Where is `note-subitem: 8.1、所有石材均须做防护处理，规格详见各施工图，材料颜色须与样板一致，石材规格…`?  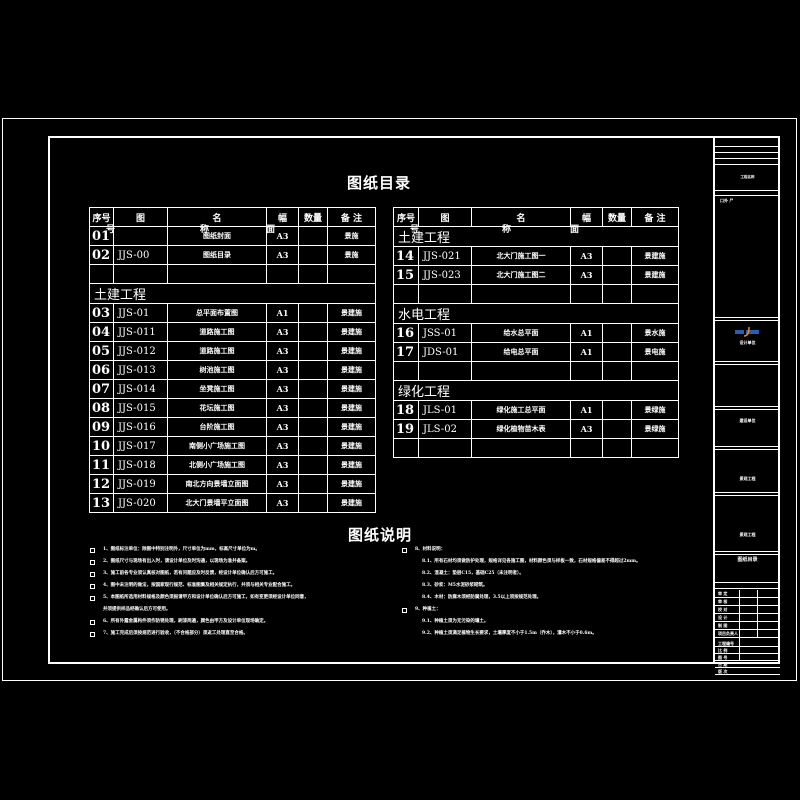 note-subitem: 8.1、所有石材均须做防护处理，规格详见各施工图，材料颜色须与样板一致，石材规格… is located at coordinates (531, 561).